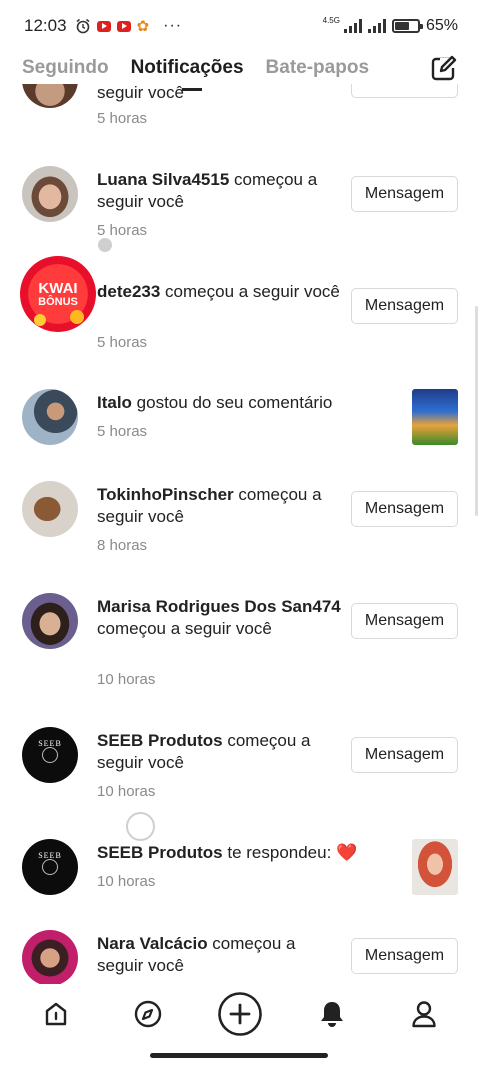 This screenshot has width=480, height=1066. What do you see at coordinates (165, 494) in the screenshot?
I see `notification-user: TokinhoPinscher` at bounding box center [165, 494].